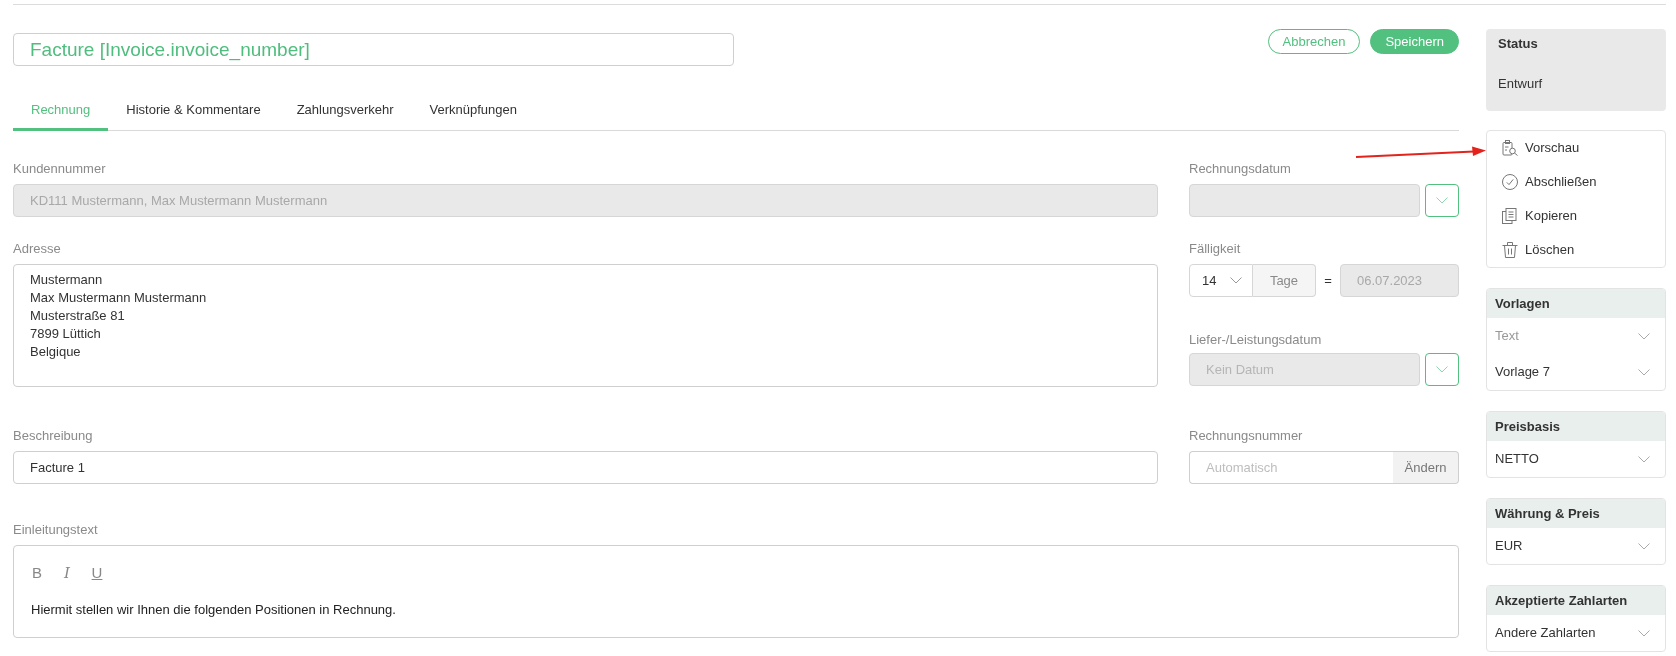 This screenshot has width=1676, height=656. What do you see at coordinates (1576, 633) in the screenshot?
I see `select-field: Andere Zahlarten` at bounding box center [1576, 633].